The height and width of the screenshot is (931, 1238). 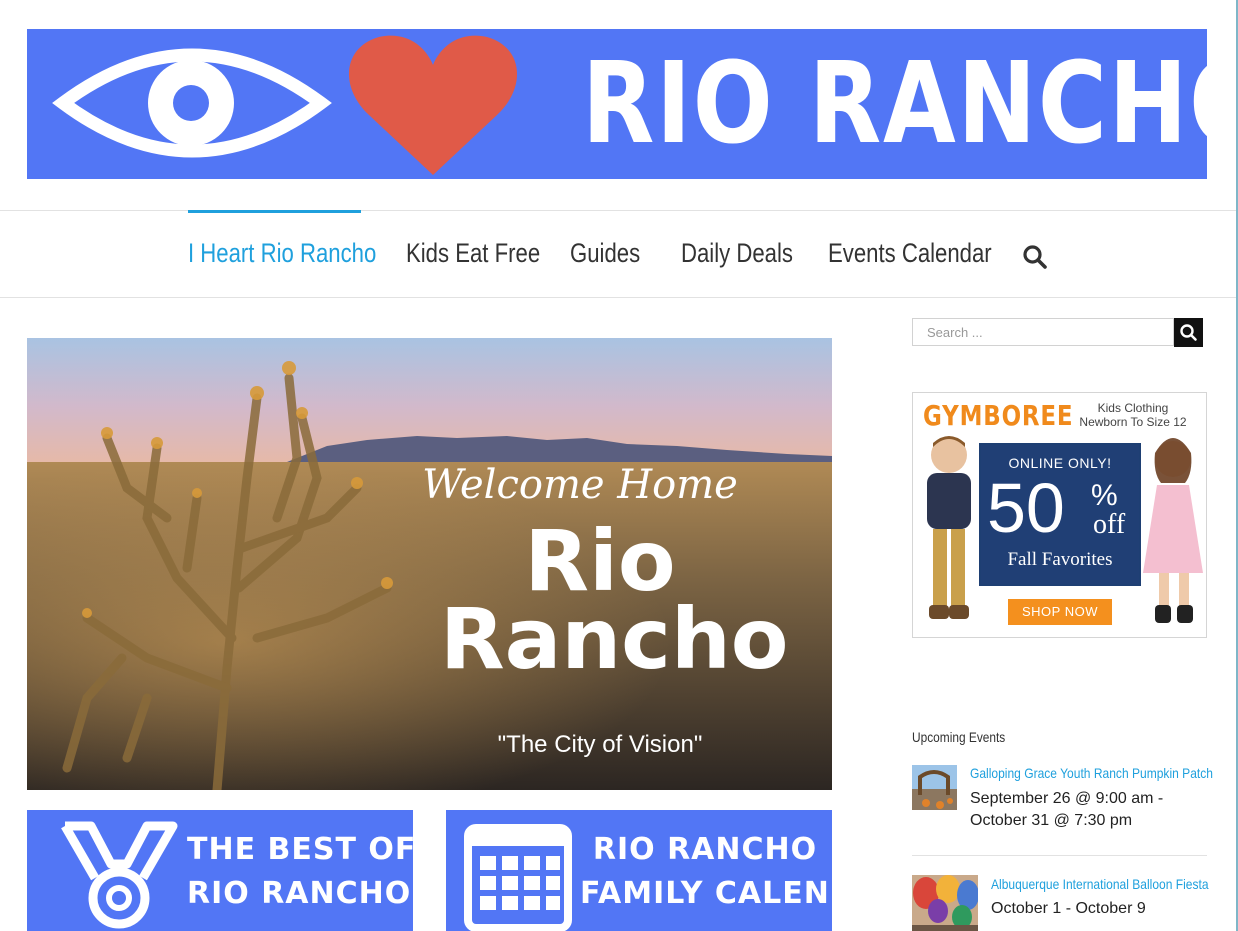 What do you see at coordinates (119, 875) in the screenshot?
I see `medal-icon` at bounding box center [119, 875].